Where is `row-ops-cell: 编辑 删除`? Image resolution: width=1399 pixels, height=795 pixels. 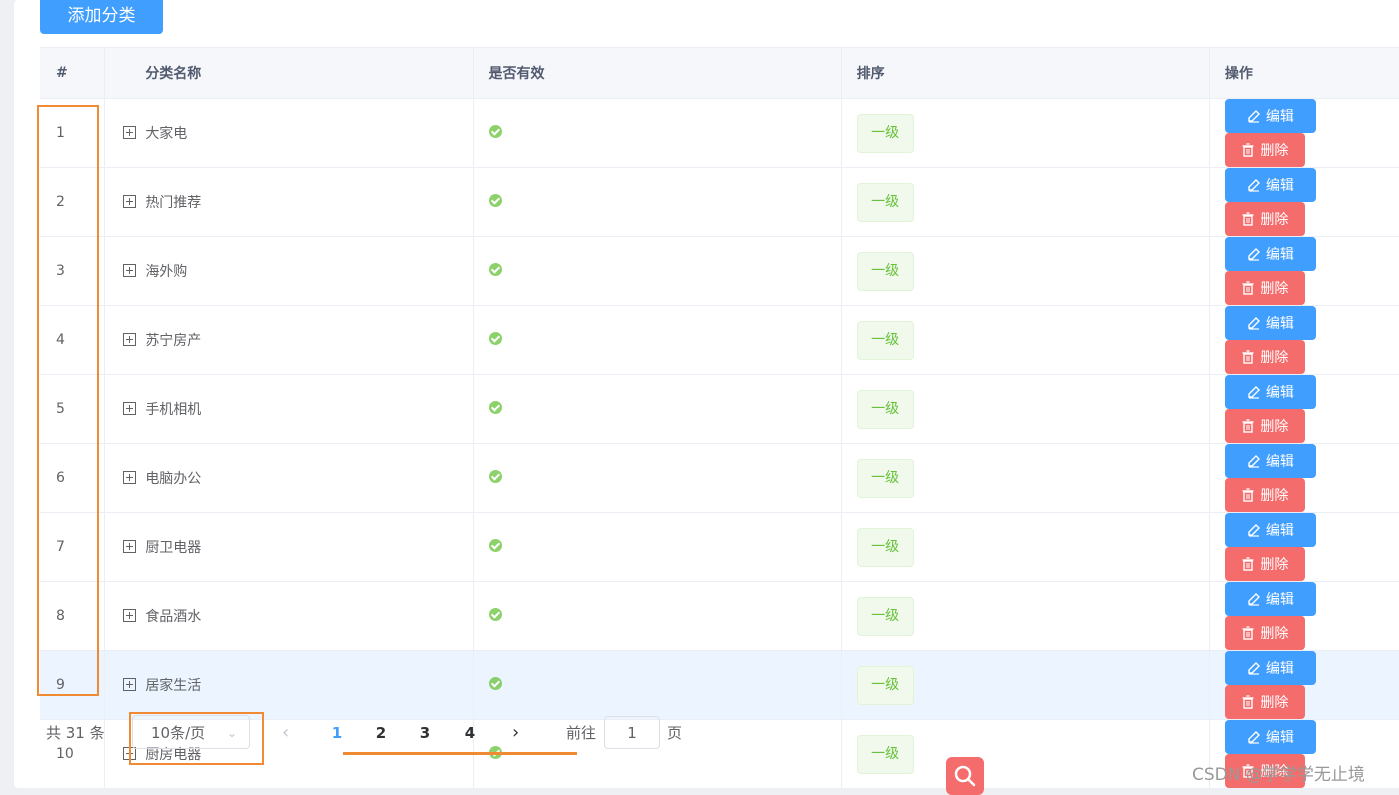 row-ops-cell: 编辑 删除 is located at coordinates (1304, 478).